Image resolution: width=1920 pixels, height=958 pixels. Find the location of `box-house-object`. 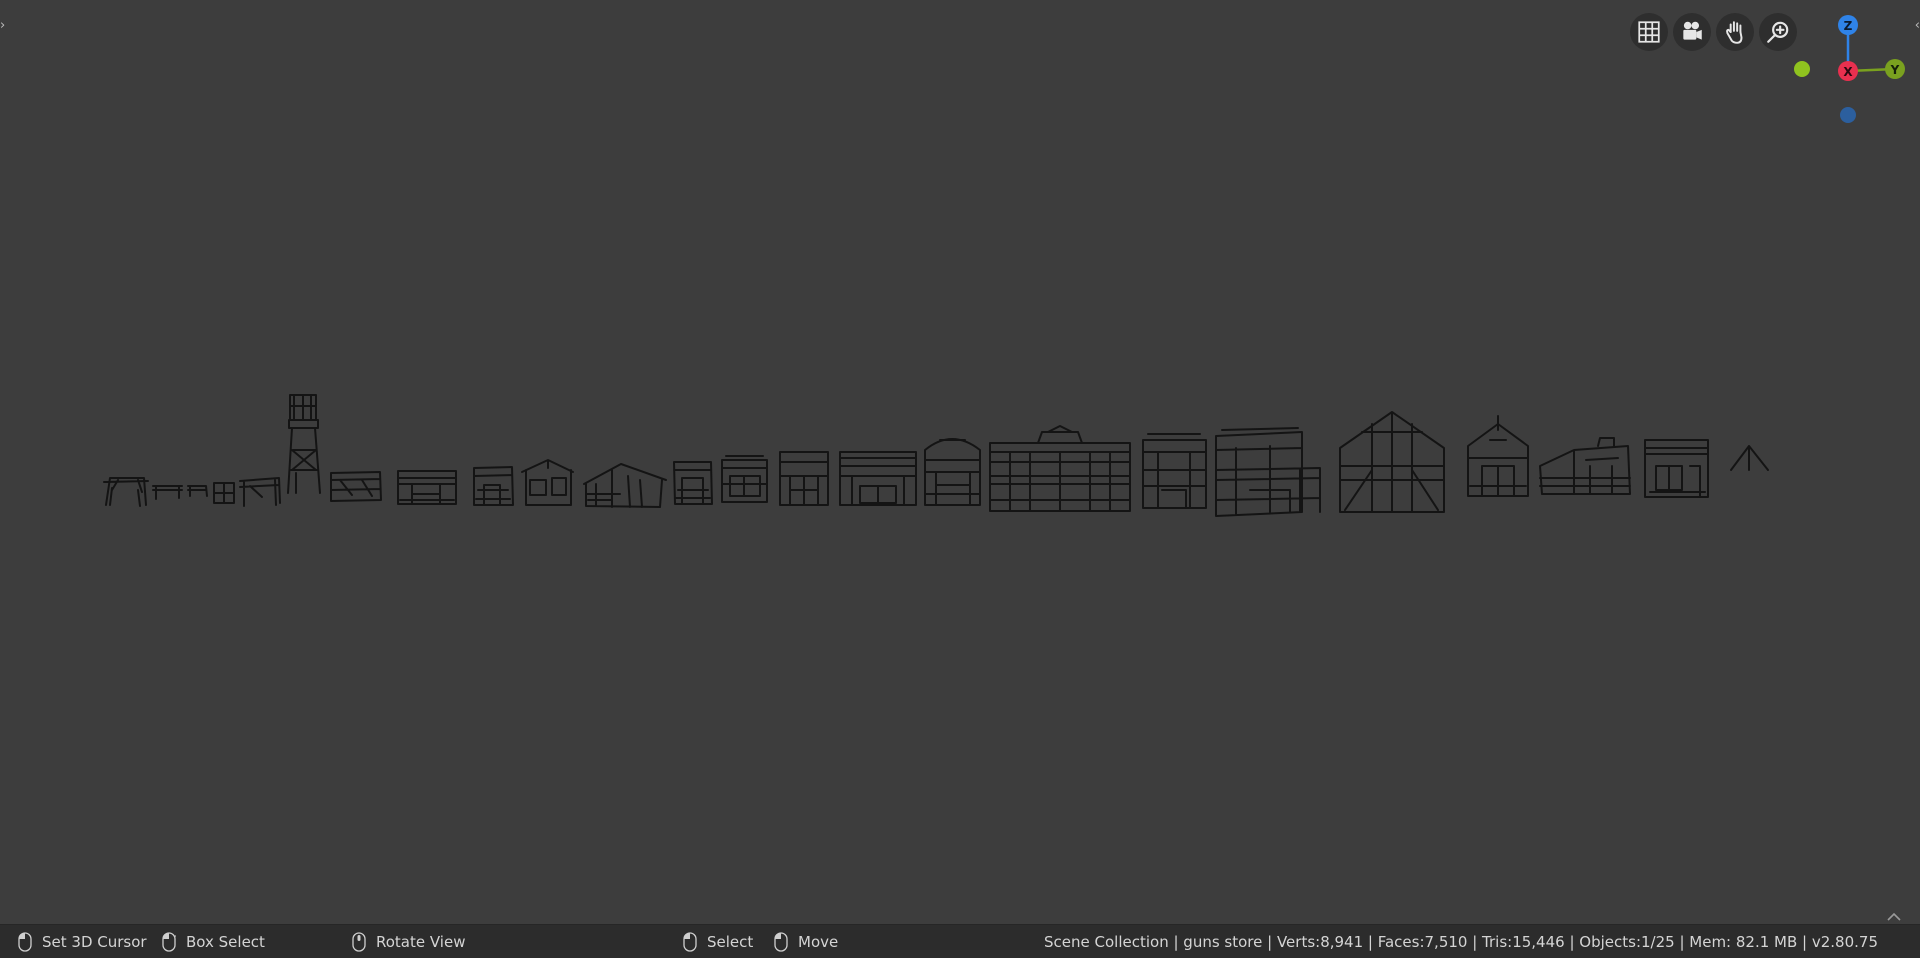

box-house-object is located at coordinates (744, 479).